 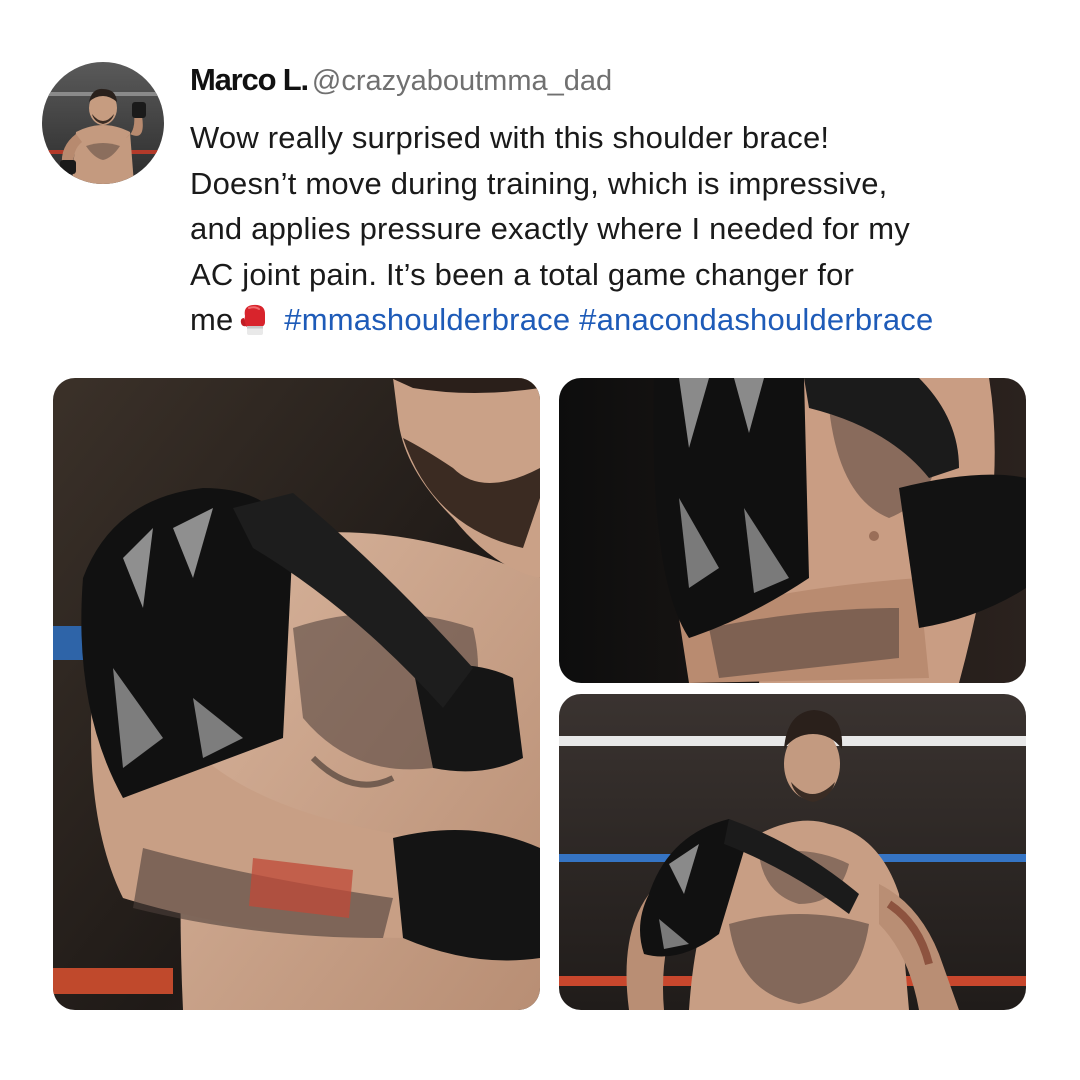 I want to click on photo-bottom-right, so click(x=792, y=852).